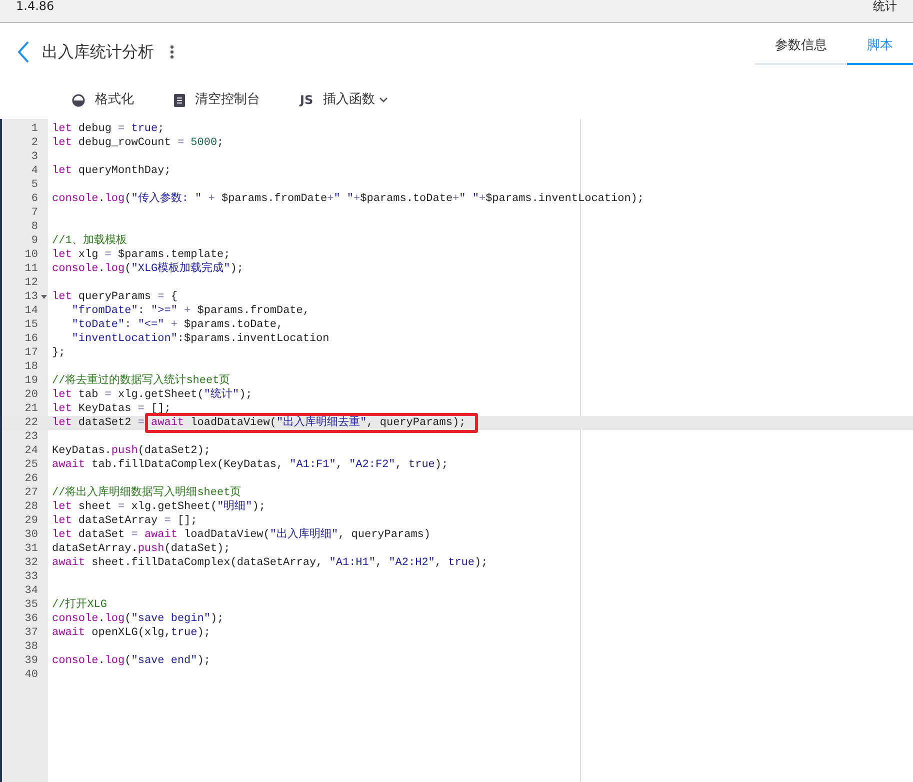 Image resolution: width=913 pixels, height=782 pixels. Describe the element at coordinates (23, 52) in the screenshot. I see `back-icon` at that location.